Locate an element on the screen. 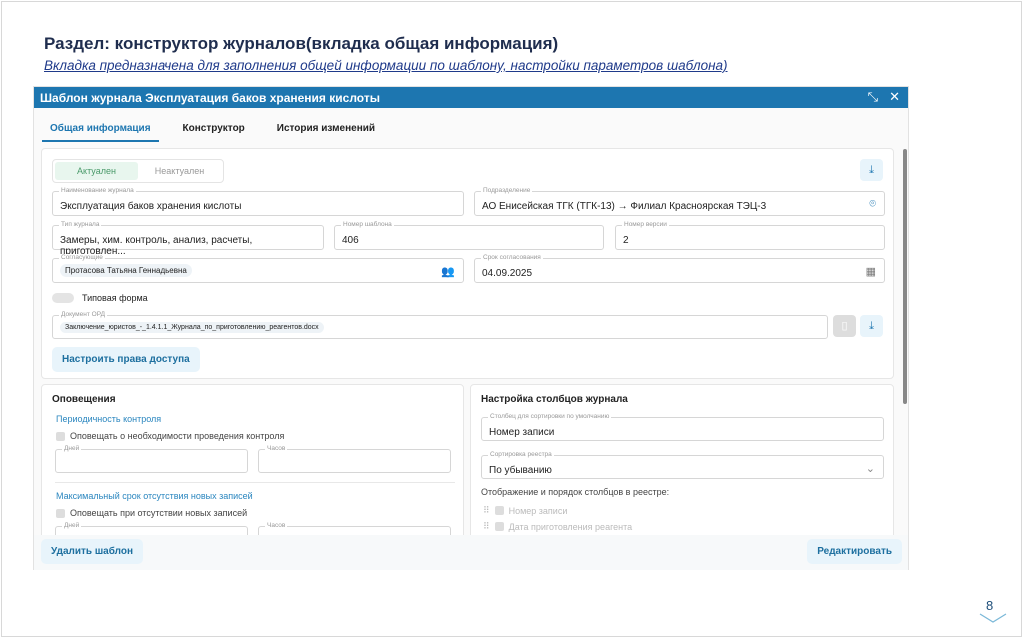 The height and width of the screenshot is (639, 1024). field-label: Наименование журнала is located at coordinates (97, 190).